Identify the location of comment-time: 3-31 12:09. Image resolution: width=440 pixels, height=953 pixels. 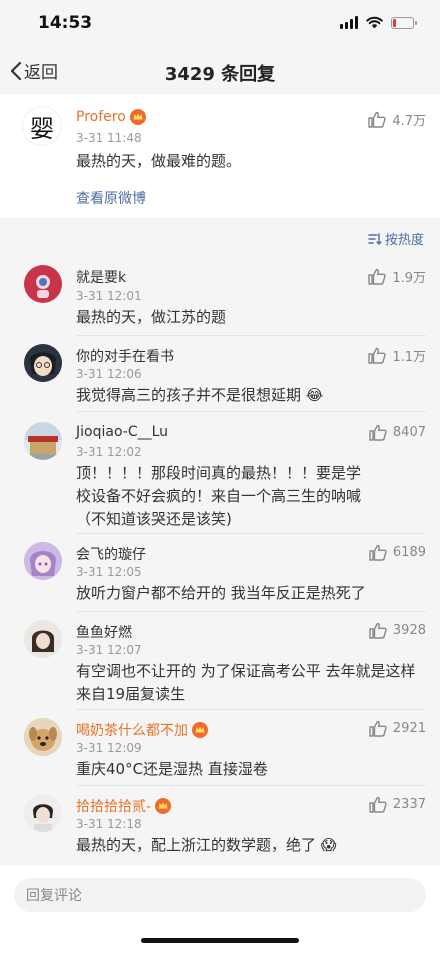
(109, 748).